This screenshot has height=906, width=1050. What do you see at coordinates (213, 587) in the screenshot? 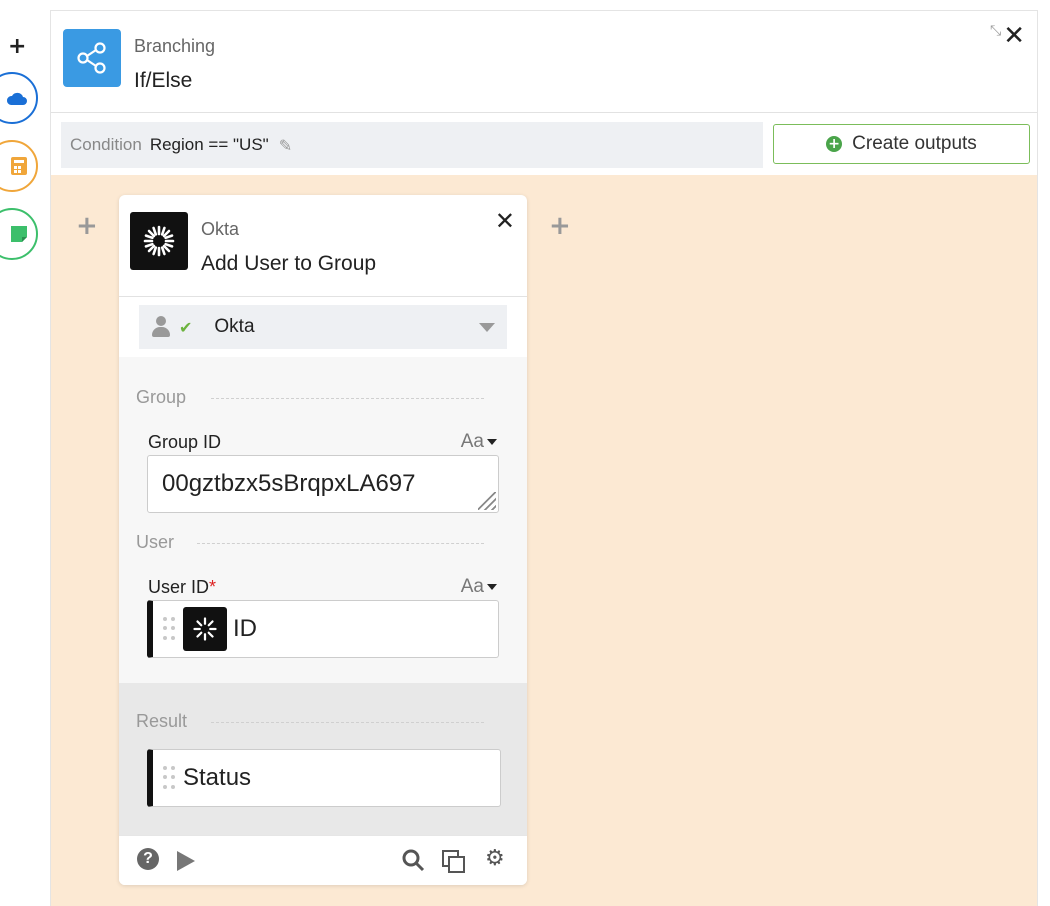
I see `required-mark: *` at bounding box center [213, 587].